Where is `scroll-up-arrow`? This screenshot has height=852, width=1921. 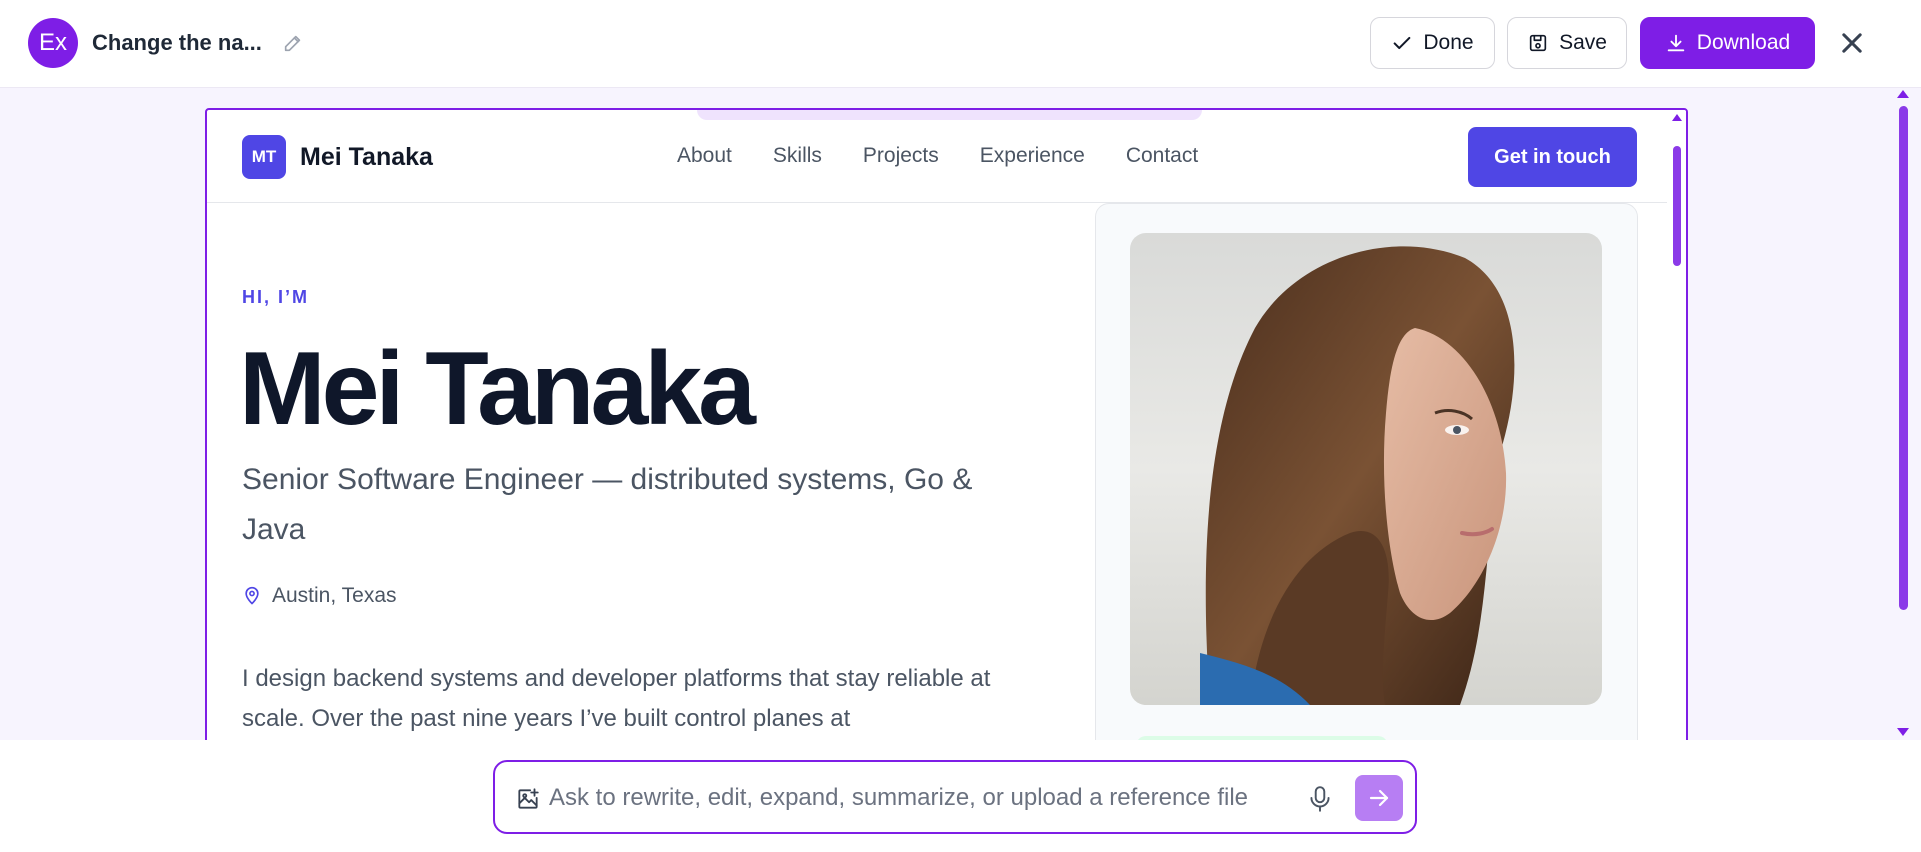
scroll-up-arrow is located at coordinates (1903, 94).